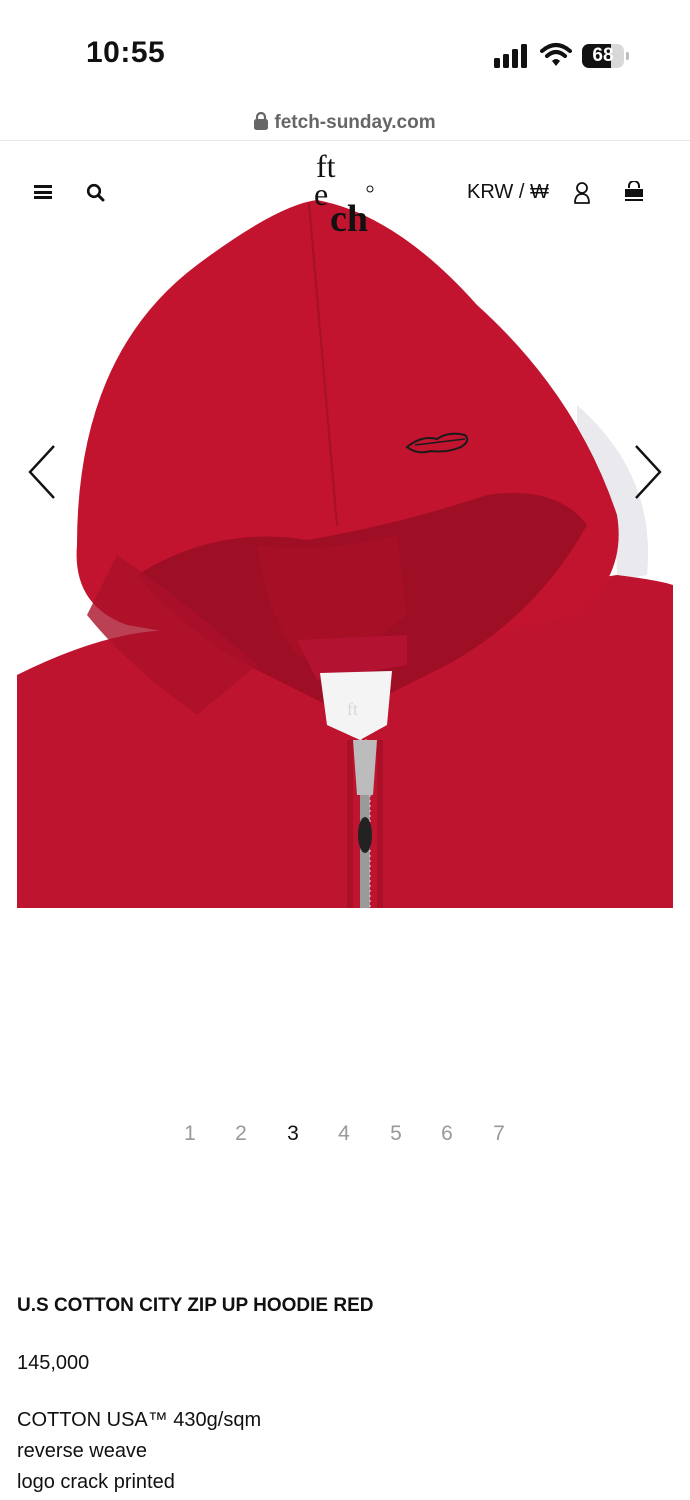 Image resolution: width=690 pixels, height=1500 pixels. What do you see at coordinates (44, 472) in the screenshot?
I see `chevron-left-icon` at bounding box center [44, 472].